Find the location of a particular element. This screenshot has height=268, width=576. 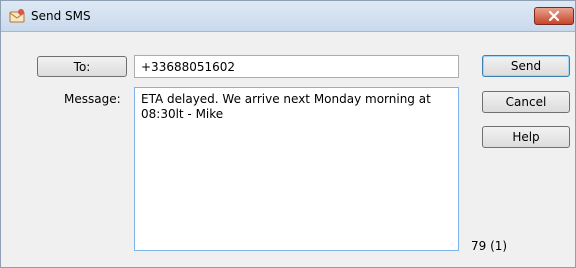

message-label: Message: is located at coordinates (92, 99).